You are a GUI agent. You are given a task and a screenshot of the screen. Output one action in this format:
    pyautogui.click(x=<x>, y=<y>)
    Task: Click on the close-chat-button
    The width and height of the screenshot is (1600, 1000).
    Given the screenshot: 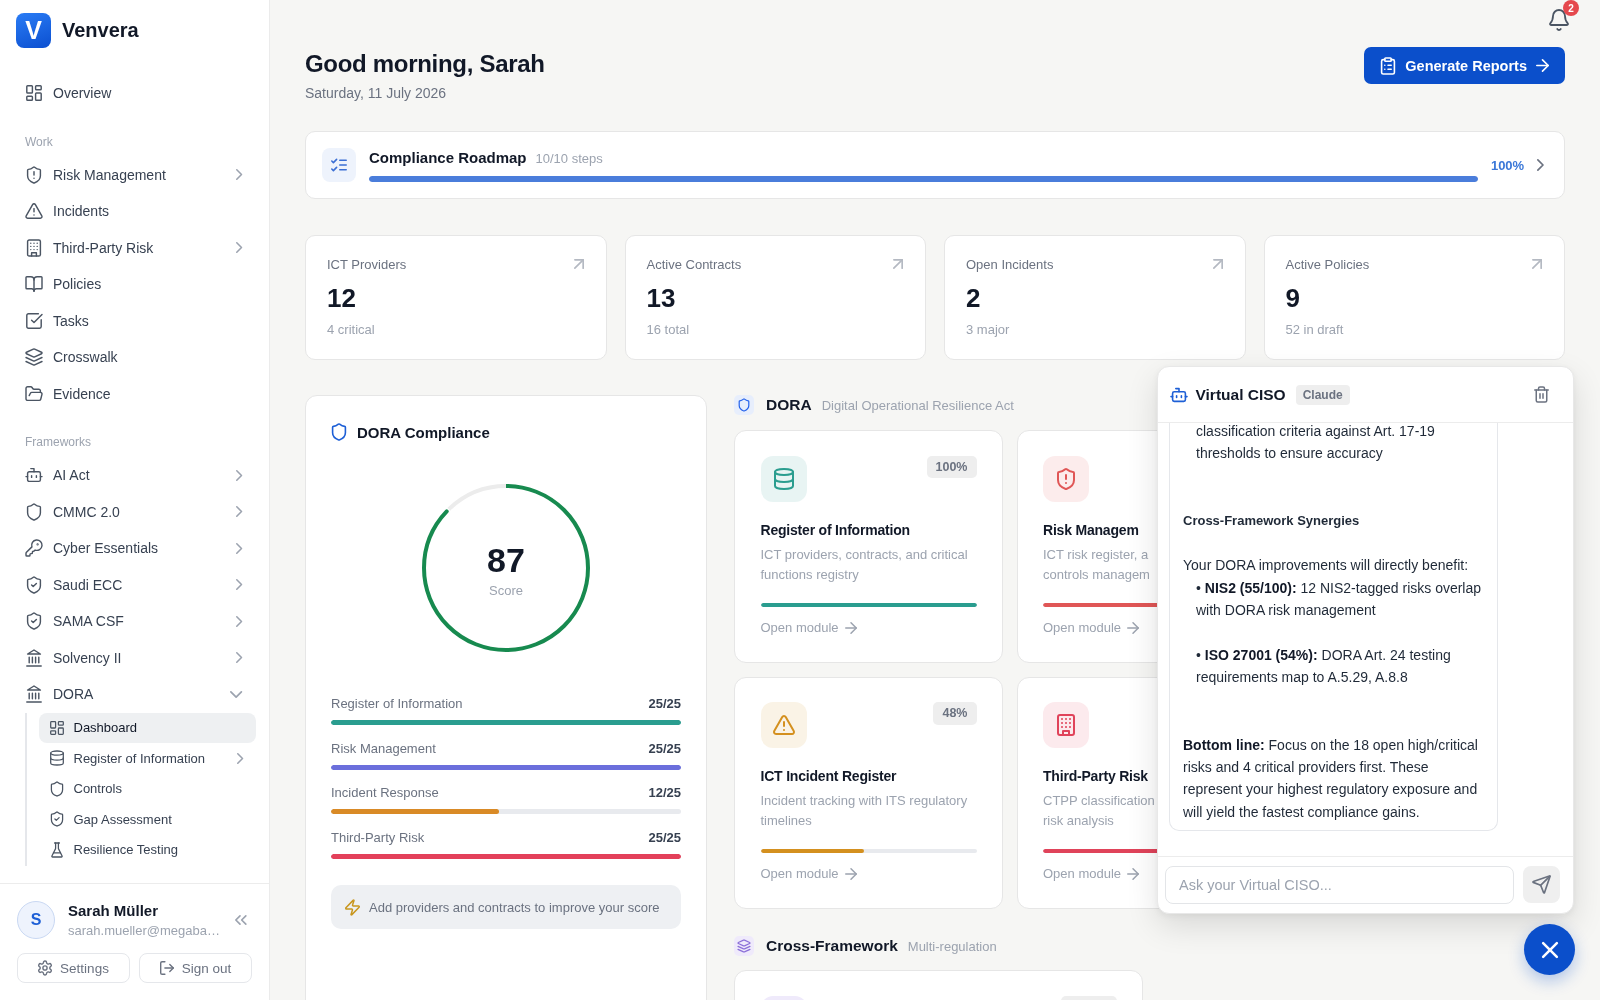 What is the action you would take?
    pyautogui.click(x=1549, y=949)
    